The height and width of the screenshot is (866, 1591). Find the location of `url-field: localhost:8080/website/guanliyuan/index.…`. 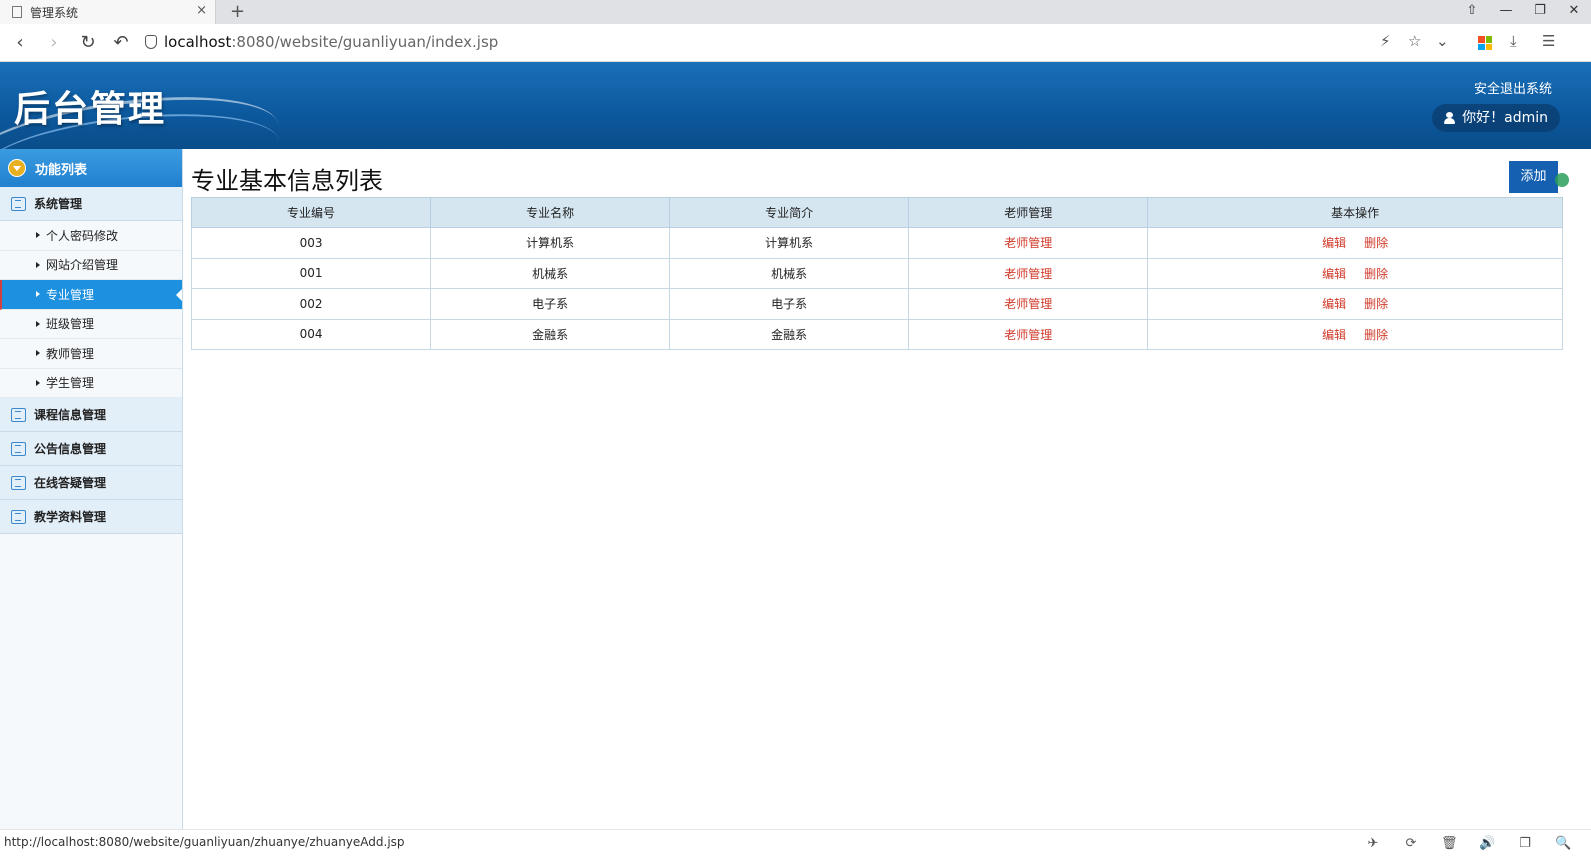

url-field: localhost:8080/website/guanliyuan/index.… is located at coordinates (331, 42).